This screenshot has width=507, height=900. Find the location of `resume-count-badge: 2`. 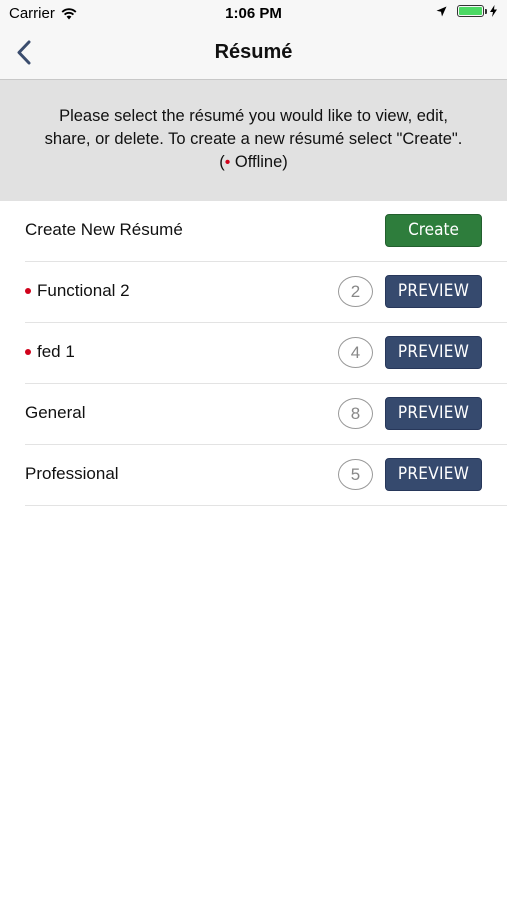

resume-count-badge: 2 is located at coordinates (355, 291).